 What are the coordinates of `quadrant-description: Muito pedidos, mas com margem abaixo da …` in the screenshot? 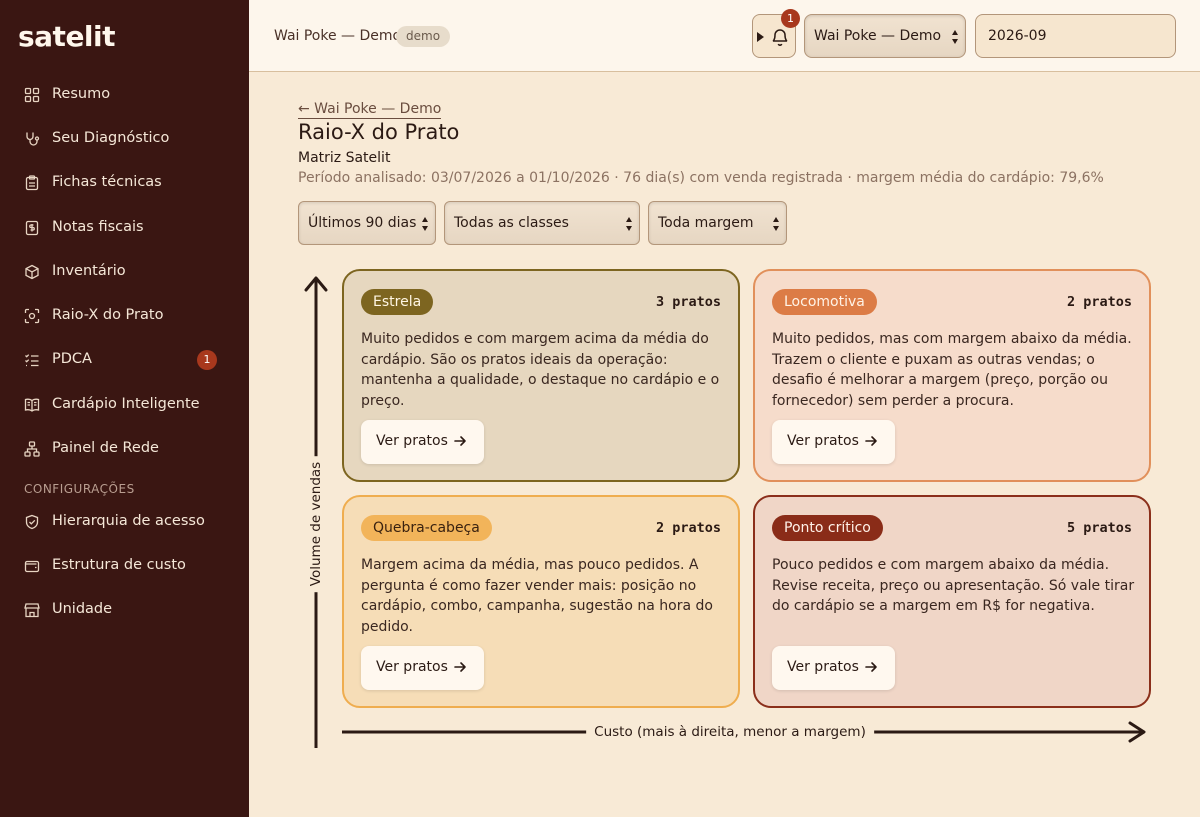 It's located at (952, 370).